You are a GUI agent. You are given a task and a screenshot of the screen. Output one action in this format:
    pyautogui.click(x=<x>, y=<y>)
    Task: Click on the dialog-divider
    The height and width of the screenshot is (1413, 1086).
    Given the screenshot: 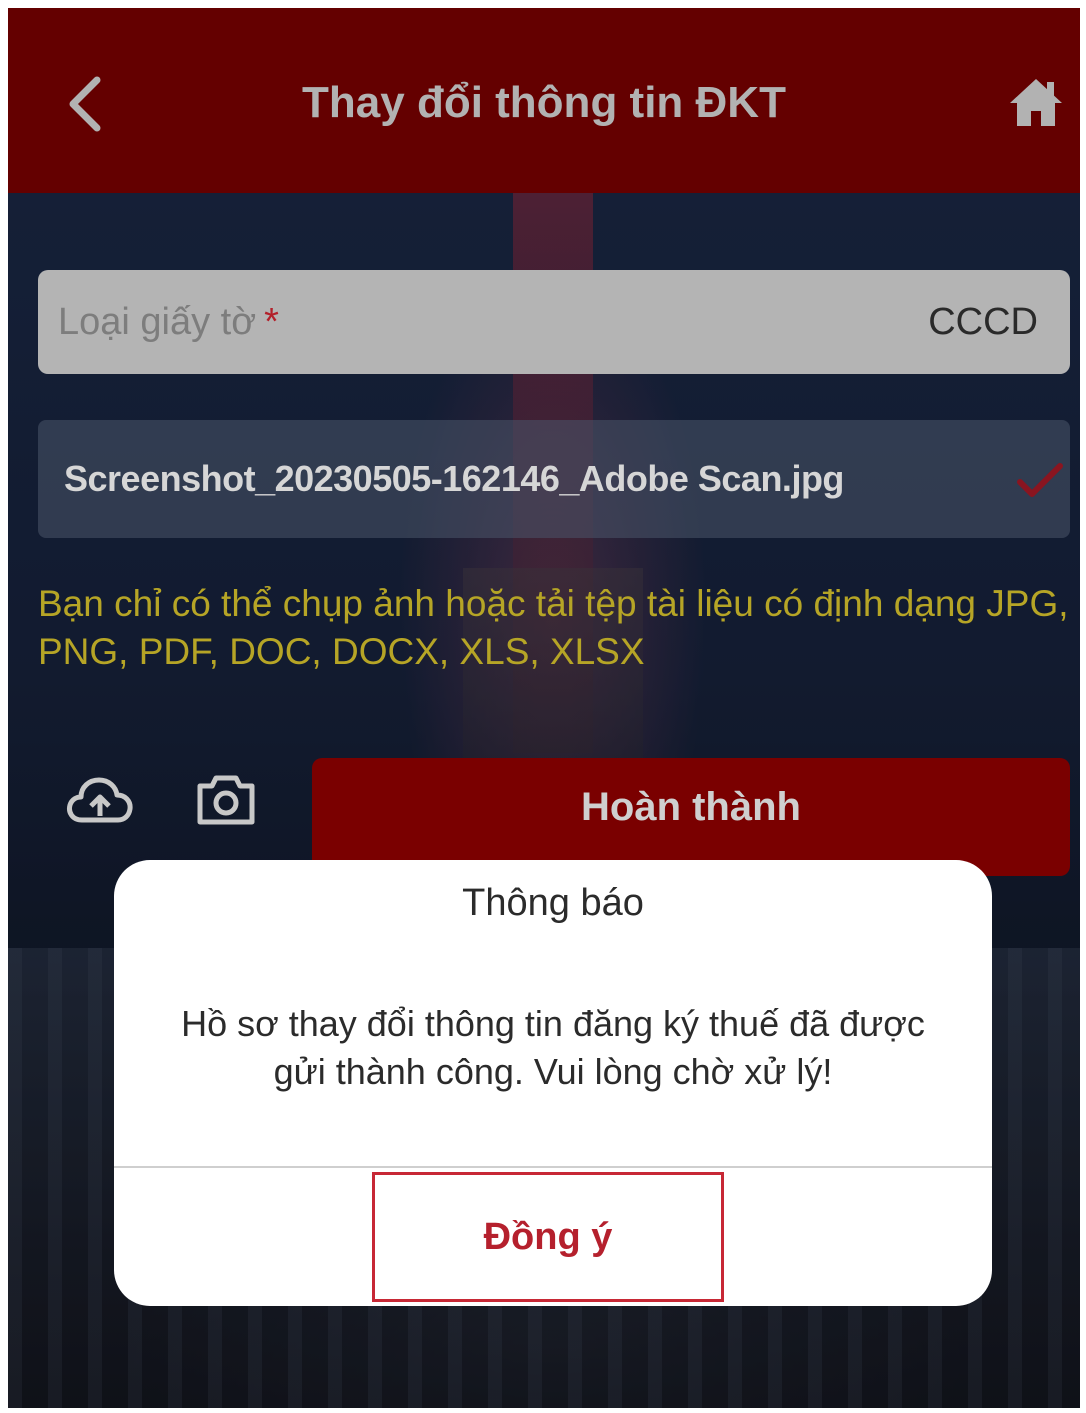 What is the action you would take?
    pyautogui.click(x=553, y=1167)
    